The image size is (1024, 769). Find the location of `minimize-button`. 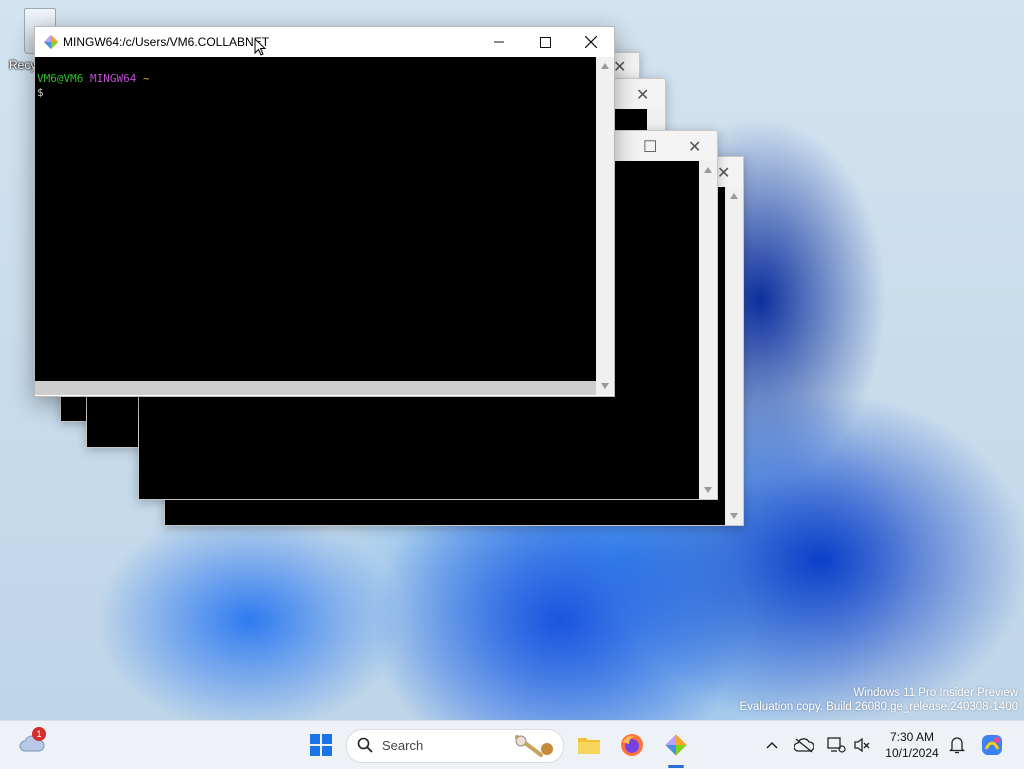

minimize-button is located at coordinates (499, 42).